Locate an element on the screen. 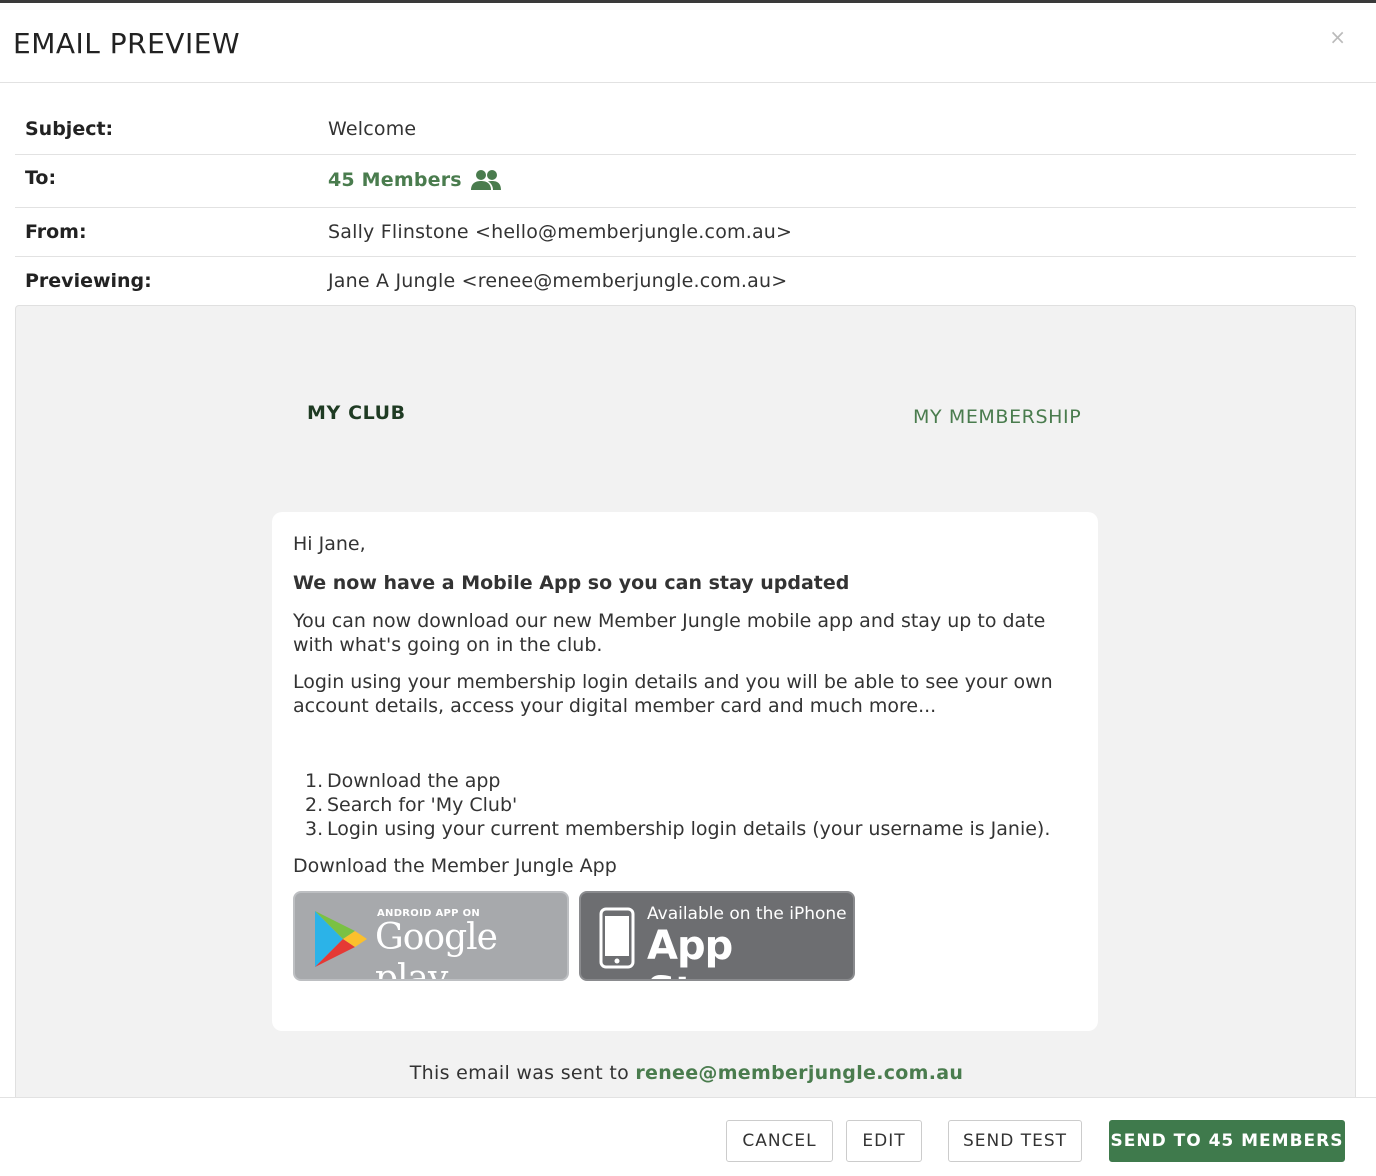  email-greeting: Hi Jane, is located at coordinates (329, 544).